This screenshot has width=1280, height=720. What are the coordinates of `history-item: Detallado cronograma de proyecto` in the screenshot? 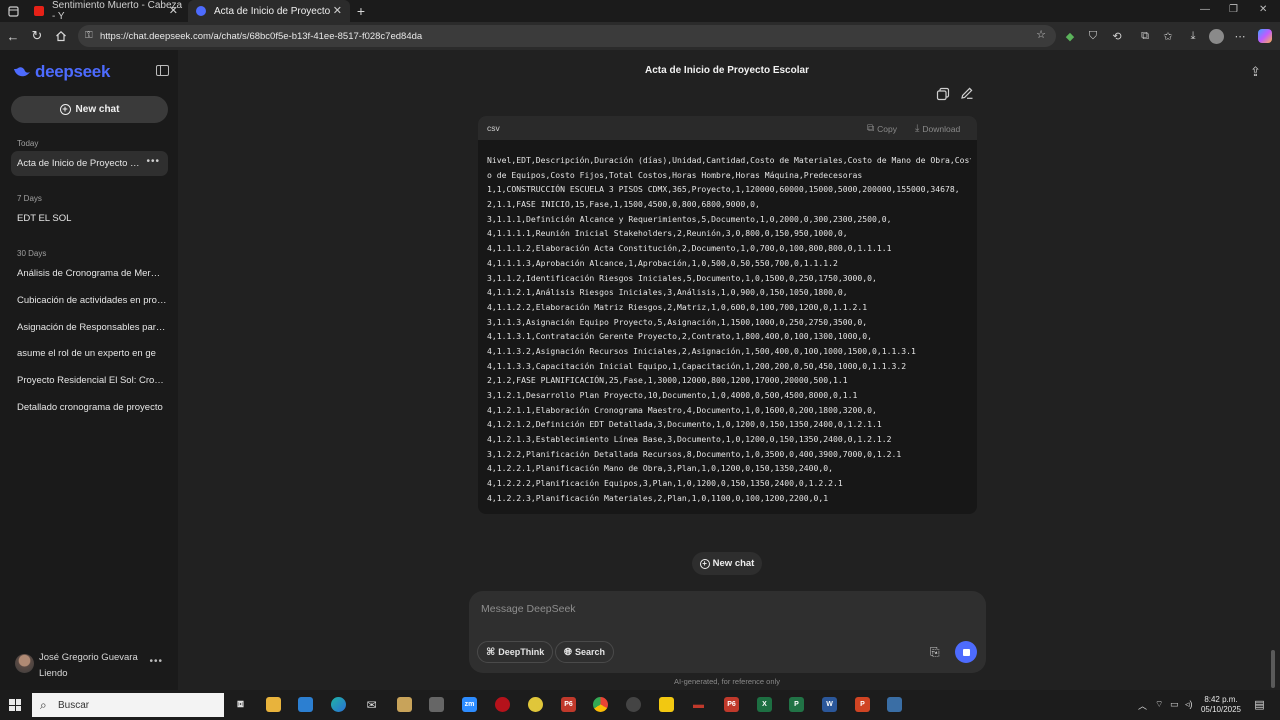 It's located at (92, 407).